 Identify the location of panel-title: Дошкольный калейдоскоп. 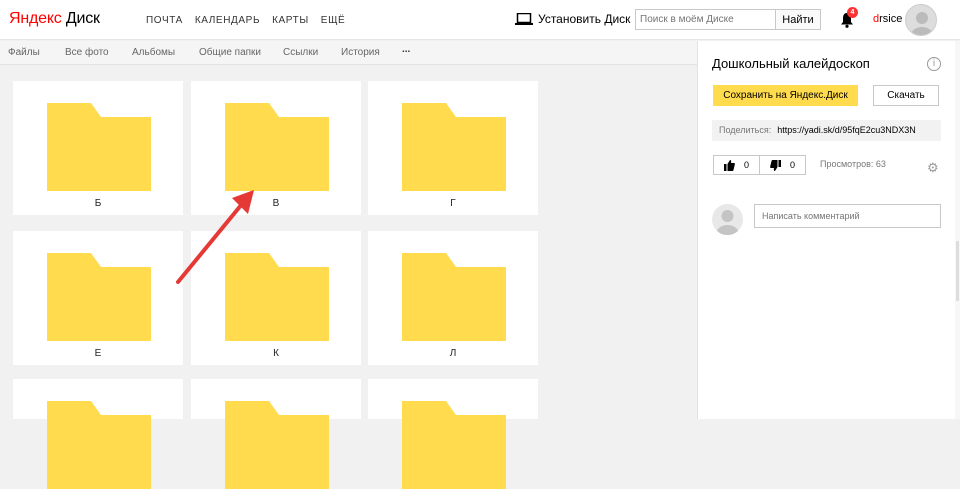
(791, 63).